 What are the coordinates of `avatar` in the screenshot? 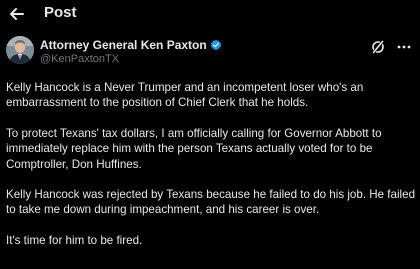 It's located at (20, 50).